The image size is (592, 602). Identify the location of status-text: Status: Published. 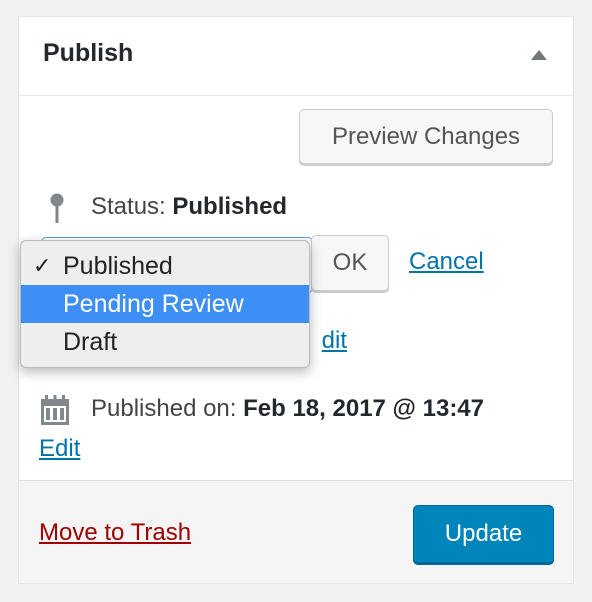
(189, 207).